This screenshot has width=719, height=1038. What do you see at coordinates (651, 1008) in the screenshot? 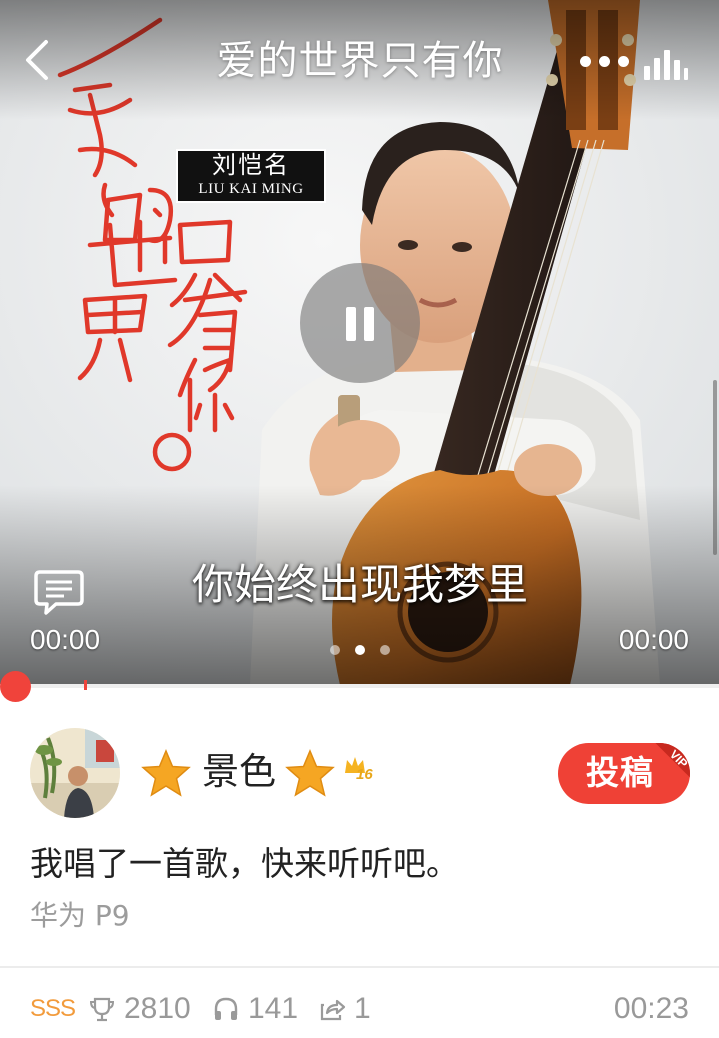
I see `recording-duration: 00:23` at bounding box center [651, 1008].